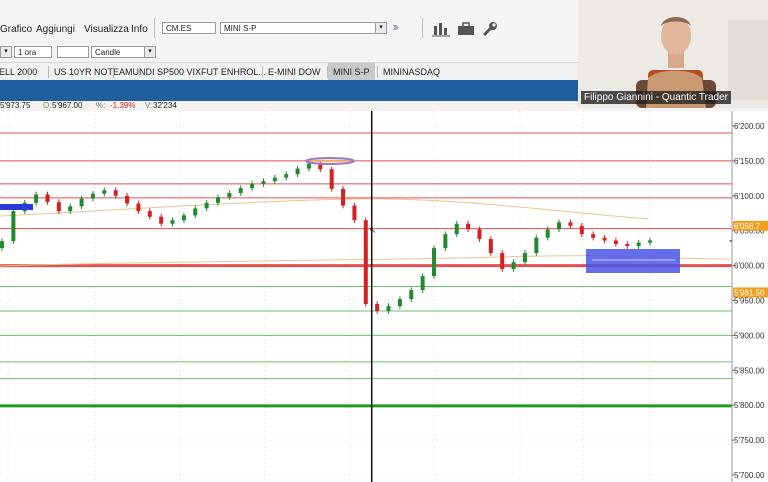  I want to click on bar-chart-settings-icon, so click(441, 29).